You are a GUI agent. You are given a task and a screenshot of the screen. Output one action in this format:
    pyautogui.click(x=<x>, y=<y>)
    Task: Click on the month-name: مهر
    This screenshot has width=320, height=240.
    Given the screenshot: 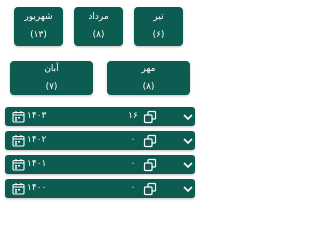 What is the action you would take?
    pyautogui.click(x=148, y=68)
    